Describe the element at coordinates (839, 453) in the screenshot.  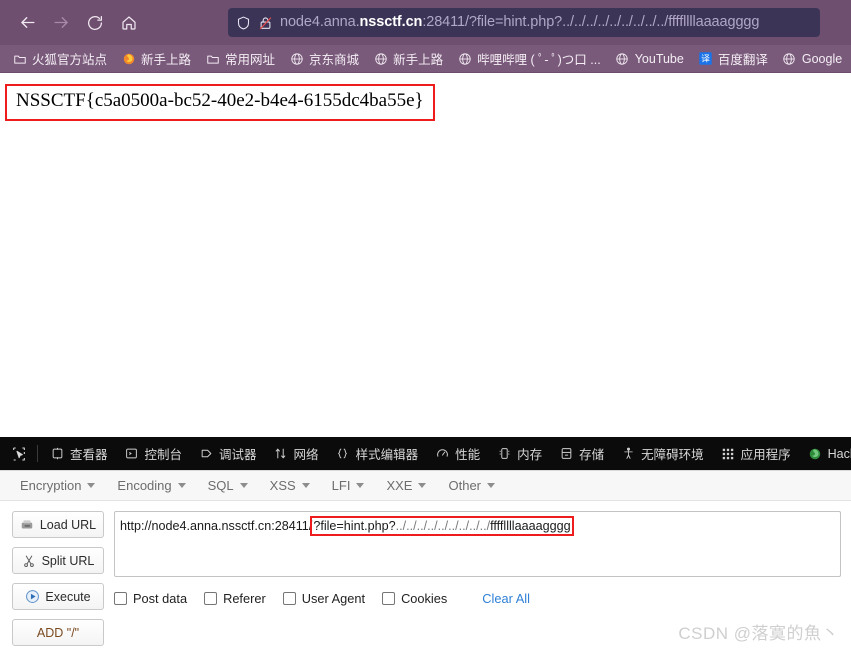
I see `devtools-tab-label: HackB` at that location.